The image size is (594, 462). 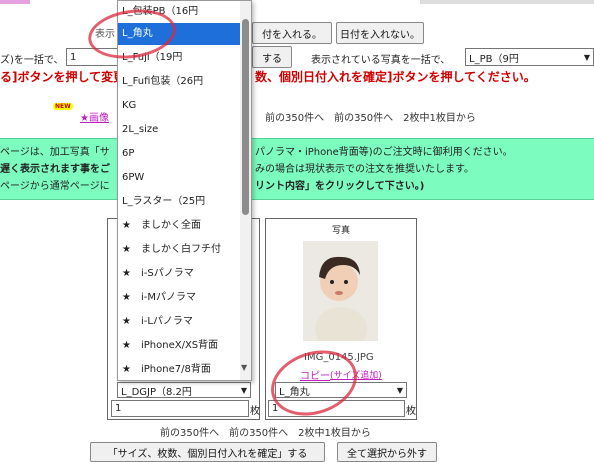 I want to click on notice-line2-prefix: 遅く表示されます事をご, so click(x=55, y=169).